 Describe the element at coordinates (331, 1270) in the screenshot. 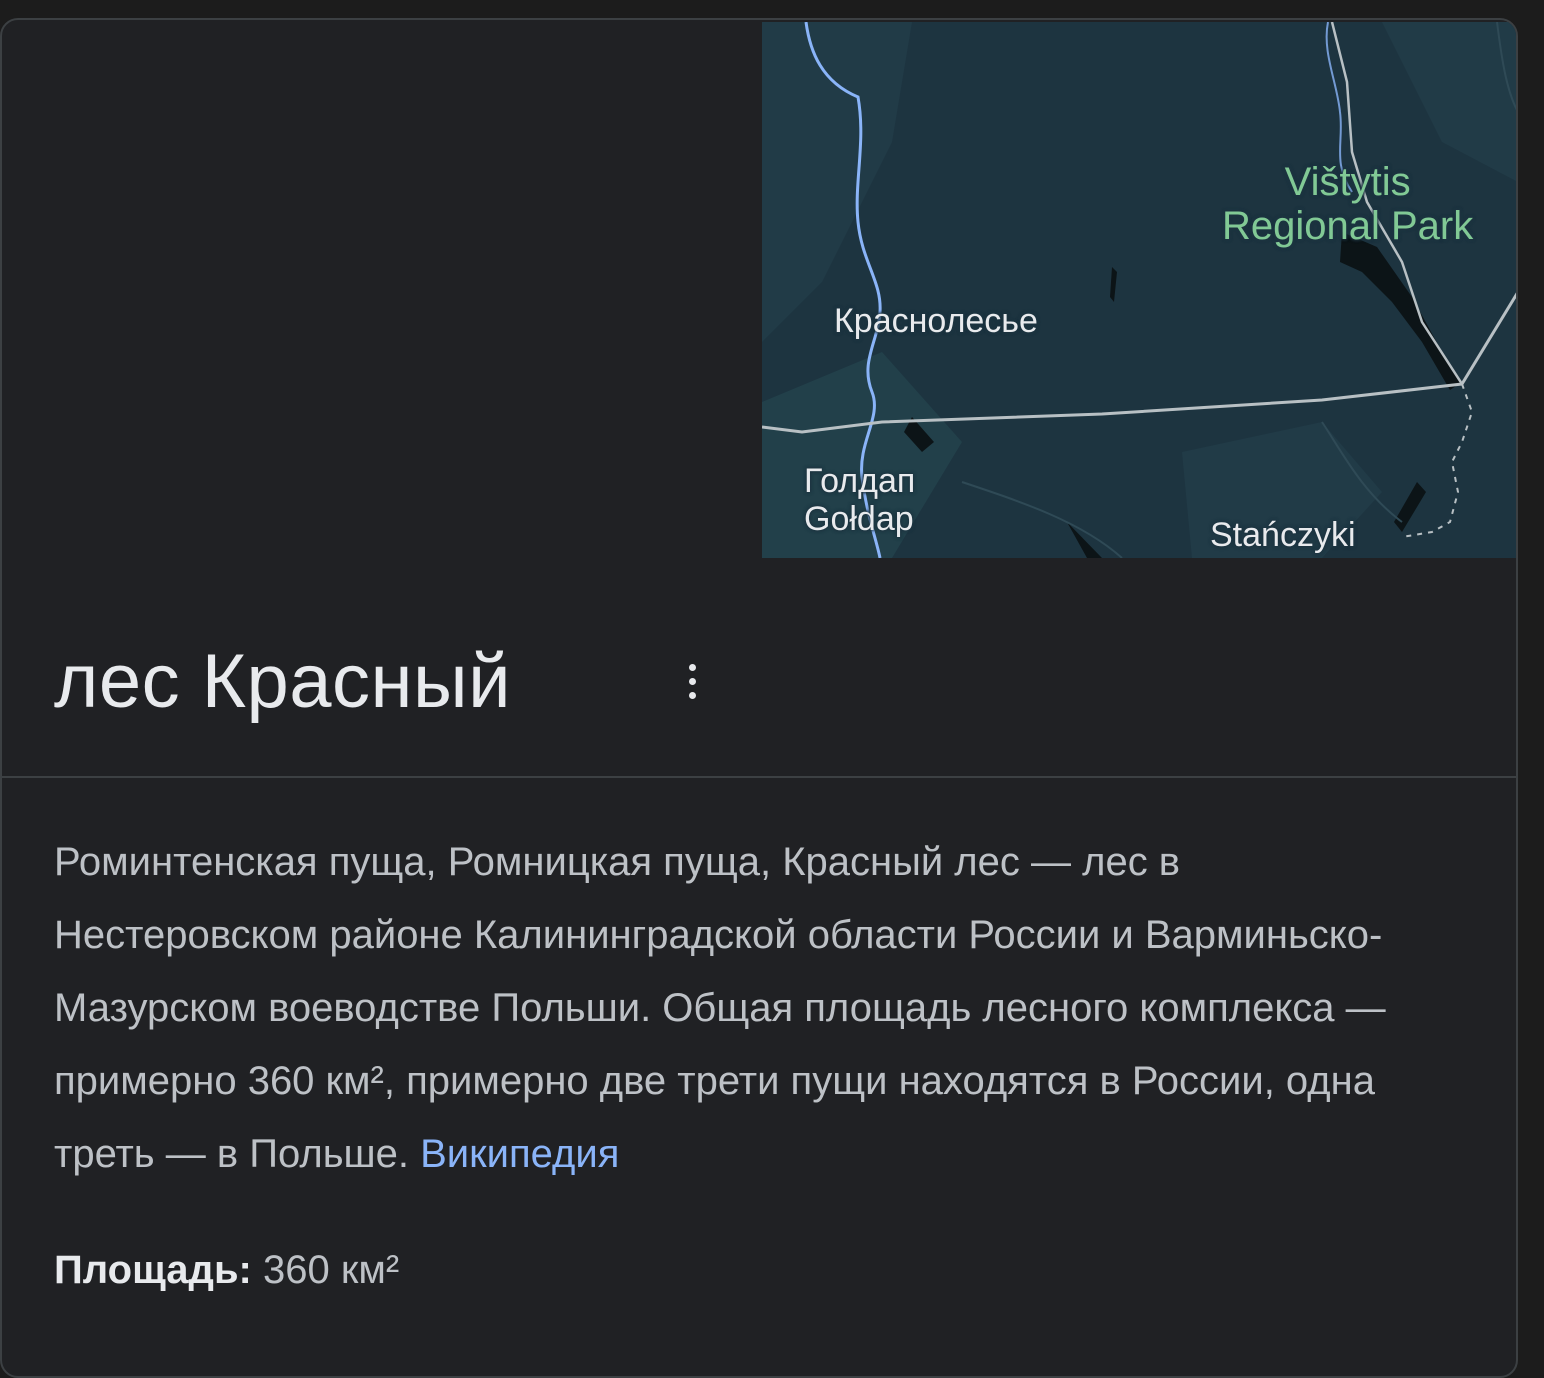

I see `fact-area-value: 360 км²` at that location.